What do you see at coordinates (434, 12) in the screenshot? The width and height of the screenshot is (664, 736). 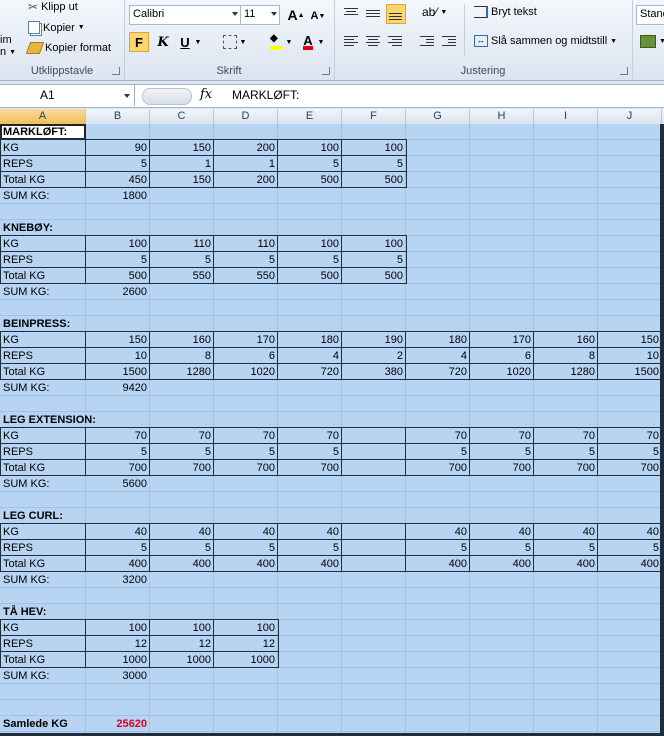 I see `orientation-button: ab⁄ ▼` at bounding box center [434, 12].